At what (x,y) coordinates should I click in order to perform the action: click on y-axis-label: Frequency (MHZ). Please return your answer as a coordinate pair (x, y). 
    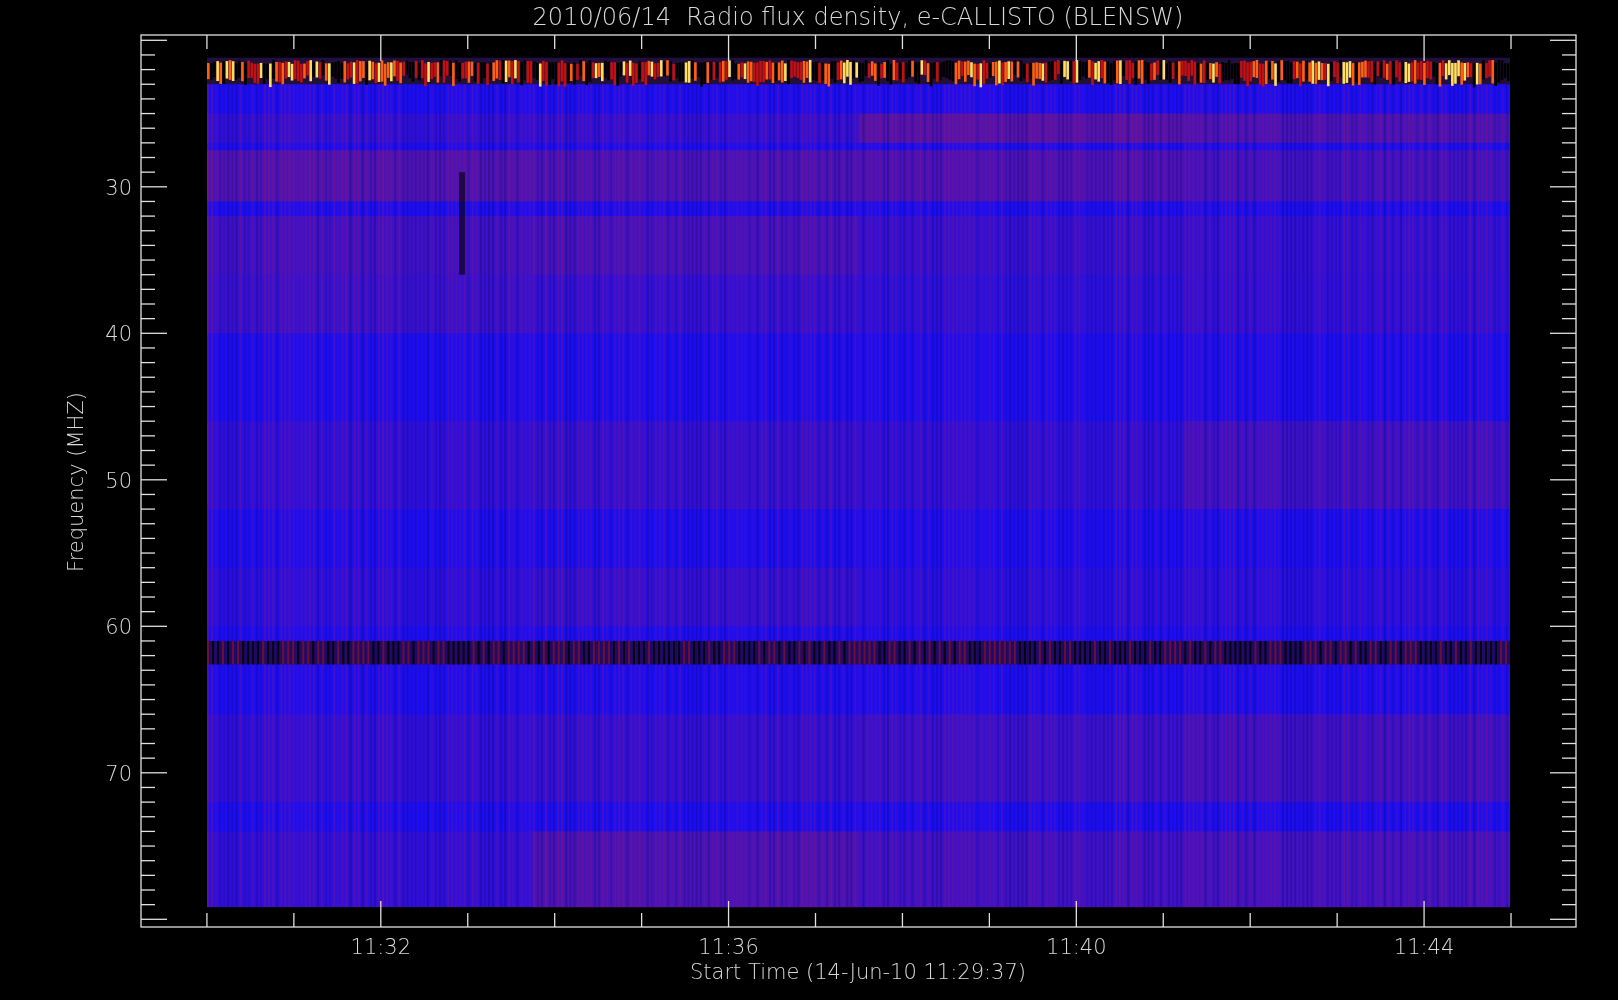
    Looking at the image, I should click on (76, 482).